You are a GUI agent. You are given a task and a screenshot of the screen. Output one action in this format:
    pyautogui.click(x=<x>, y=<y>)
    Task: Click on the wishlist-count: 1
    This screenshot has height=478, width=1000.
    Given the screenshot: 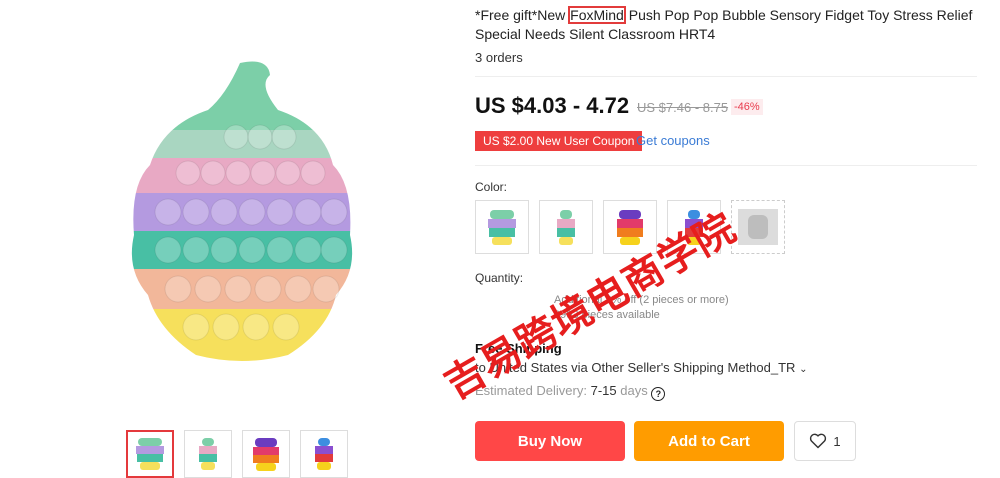 What is the action you would take?
    pyautogui.click(x=837, y=441)
    